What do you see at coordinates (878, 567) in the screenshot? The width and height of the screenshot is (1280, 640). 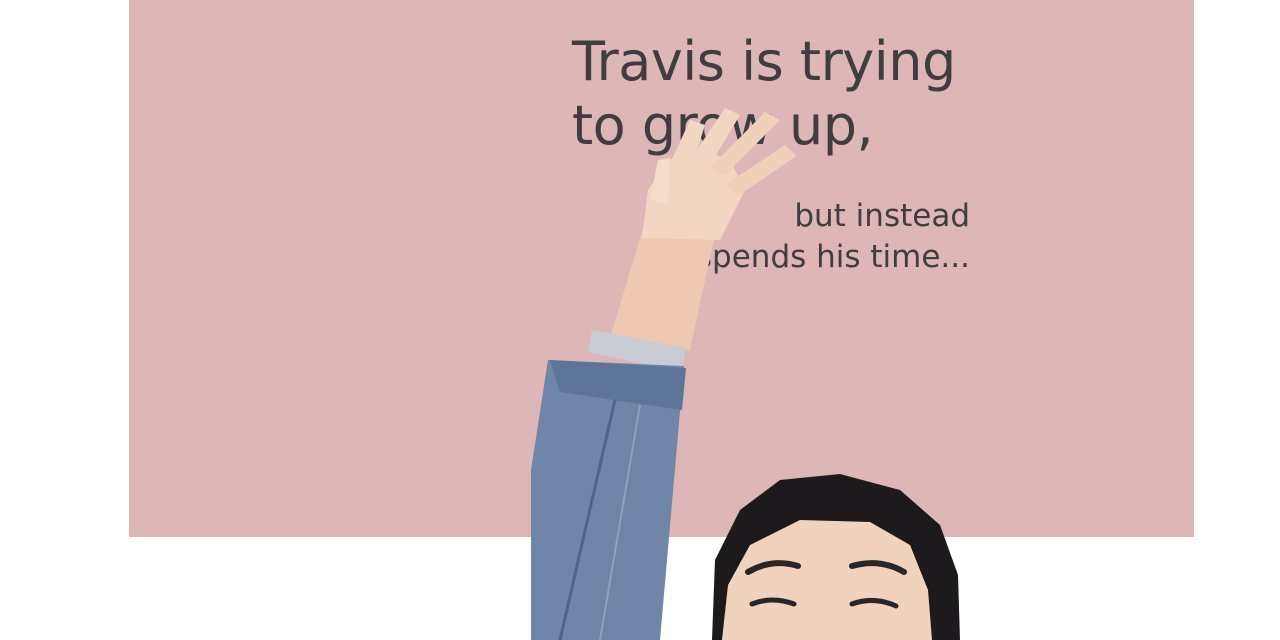 I see `eyebrow-right` at bounding box center [878, 567].